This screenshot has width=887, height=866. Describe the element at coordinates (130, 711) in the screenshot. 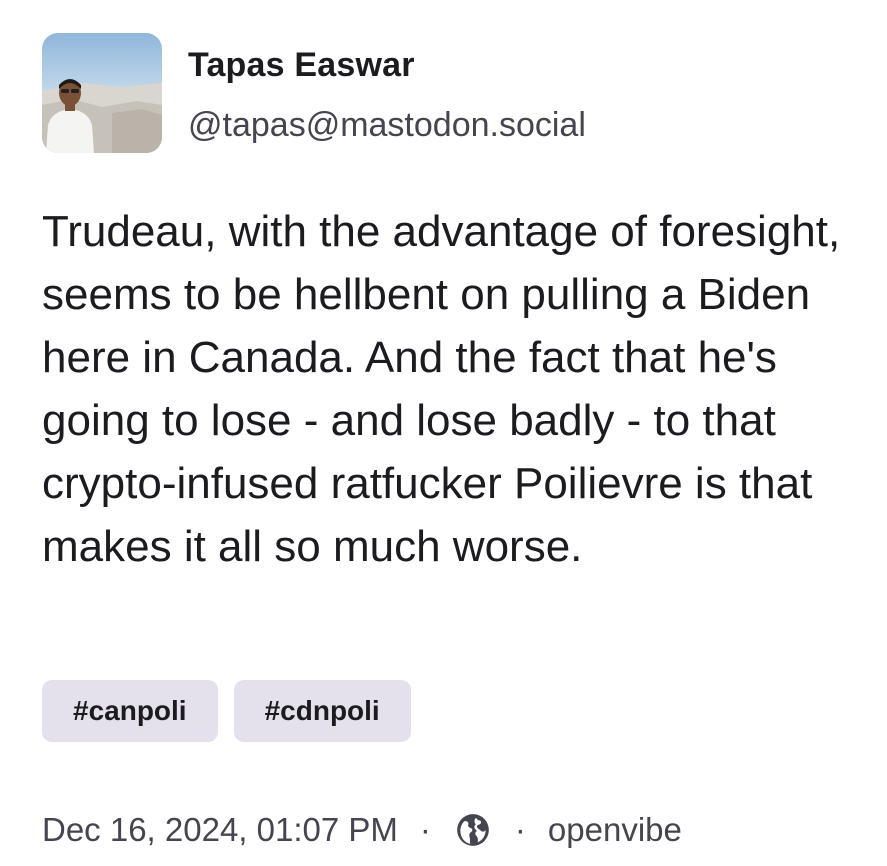

I see `hashtag-chip: #canpoli` at that location.